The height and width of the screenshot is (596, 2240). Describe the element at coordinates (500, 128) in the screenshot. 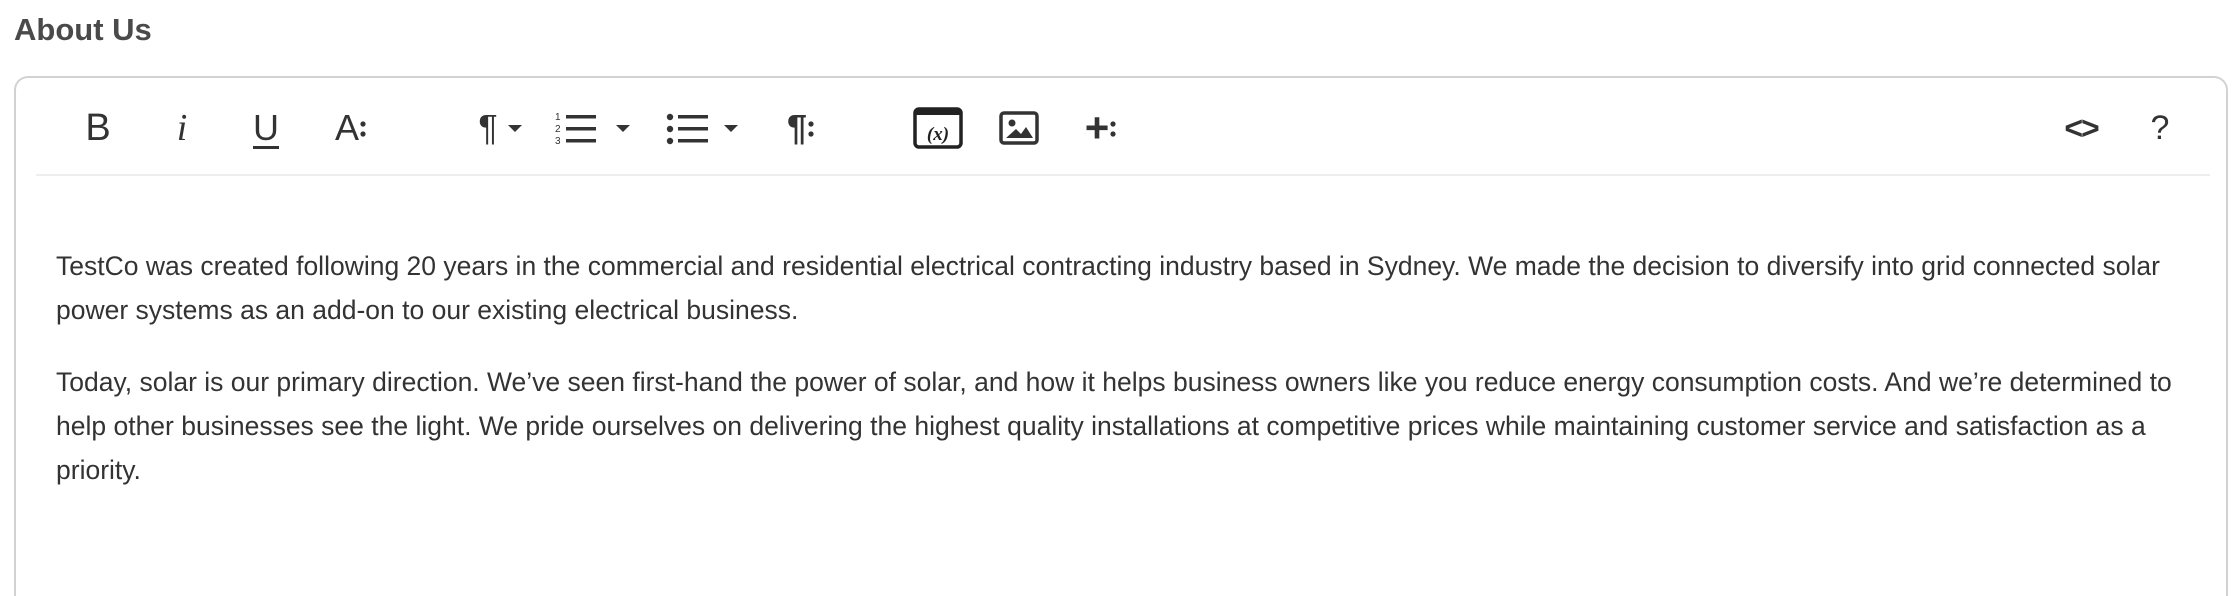

I see `paragraph-format-button: ¶` at that location.